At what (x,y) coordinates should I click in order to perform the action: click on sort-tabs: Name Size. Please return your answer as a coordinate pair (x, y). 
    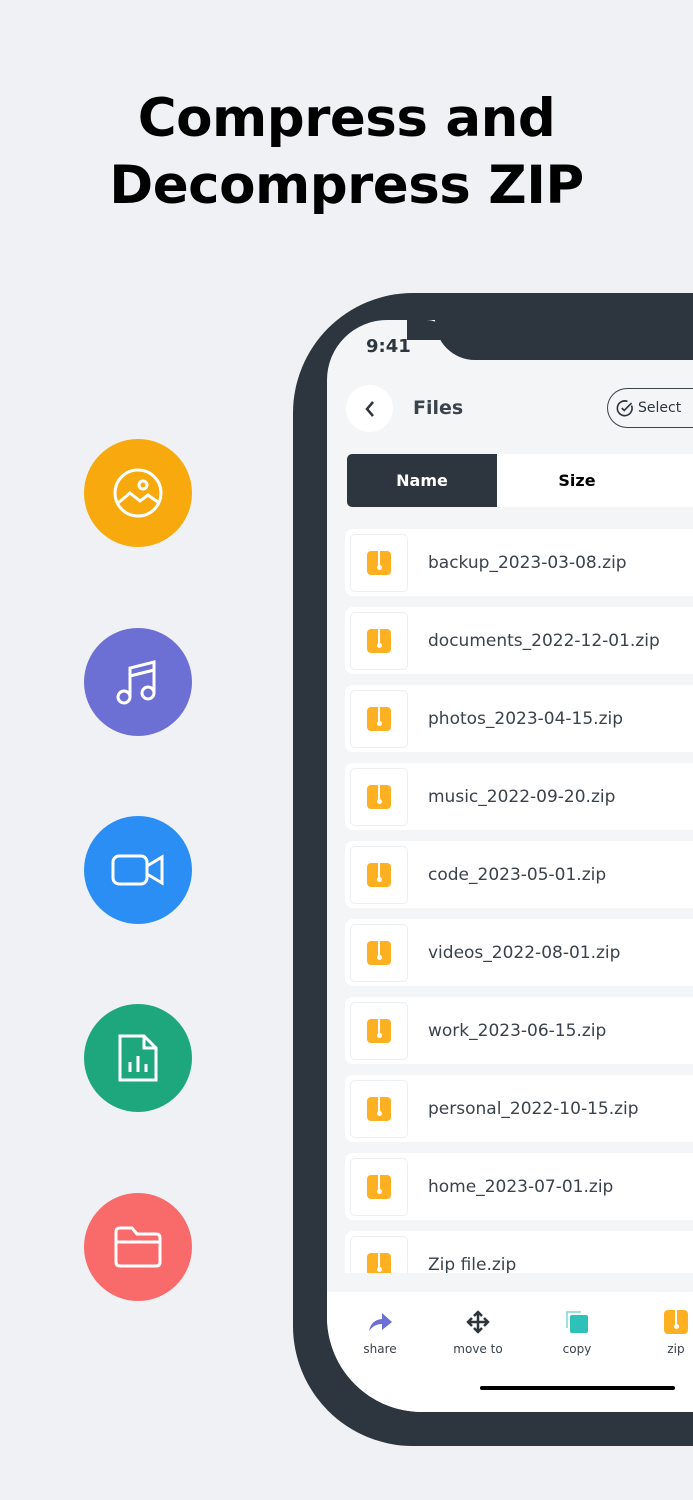
    Looking at the image, I should click on (520, 480).